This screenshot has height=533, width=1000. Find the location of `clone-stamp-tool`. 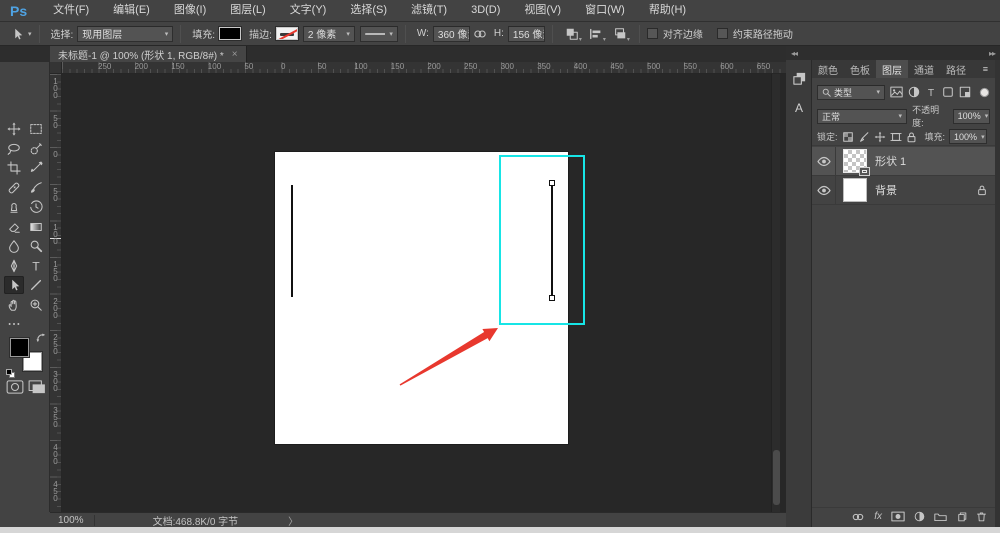

clone-stamp-tool is located at coordinates (14, 207).